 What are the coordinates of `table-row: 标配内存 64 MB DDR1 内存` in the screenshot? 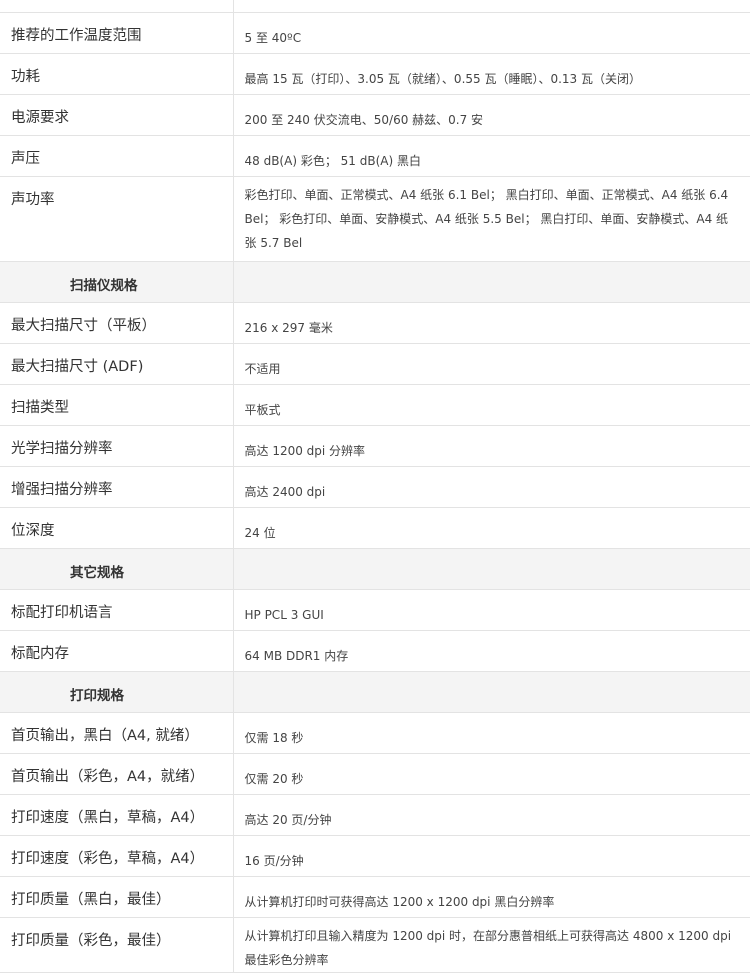 It's located at (375, 650).